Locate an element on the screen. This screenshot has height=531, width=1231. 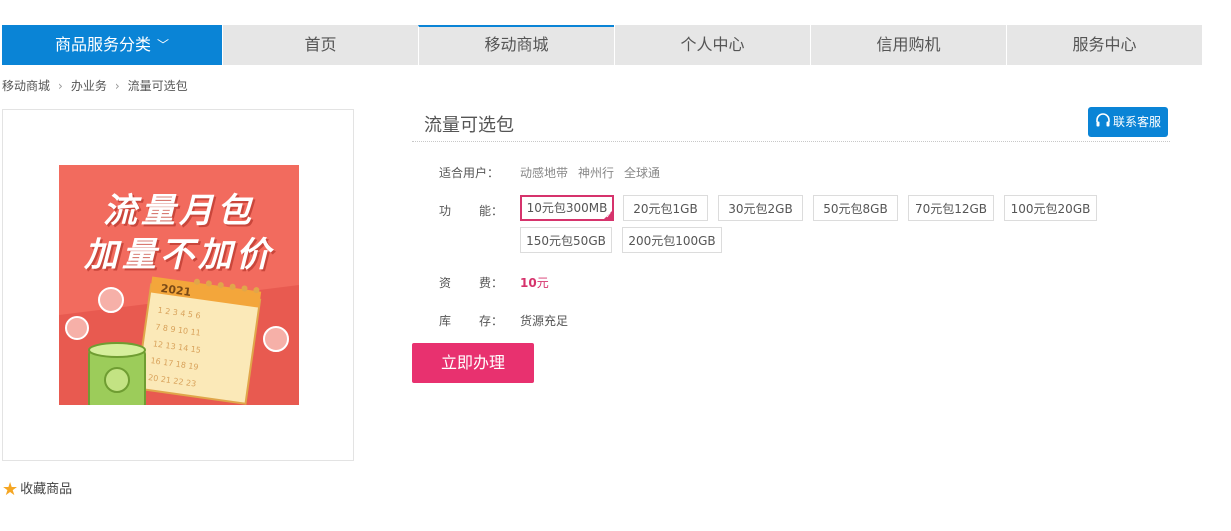
breadcrumb: 移动商城 › 办业务 › 流量可选包 is located at coordinates (95, 85).